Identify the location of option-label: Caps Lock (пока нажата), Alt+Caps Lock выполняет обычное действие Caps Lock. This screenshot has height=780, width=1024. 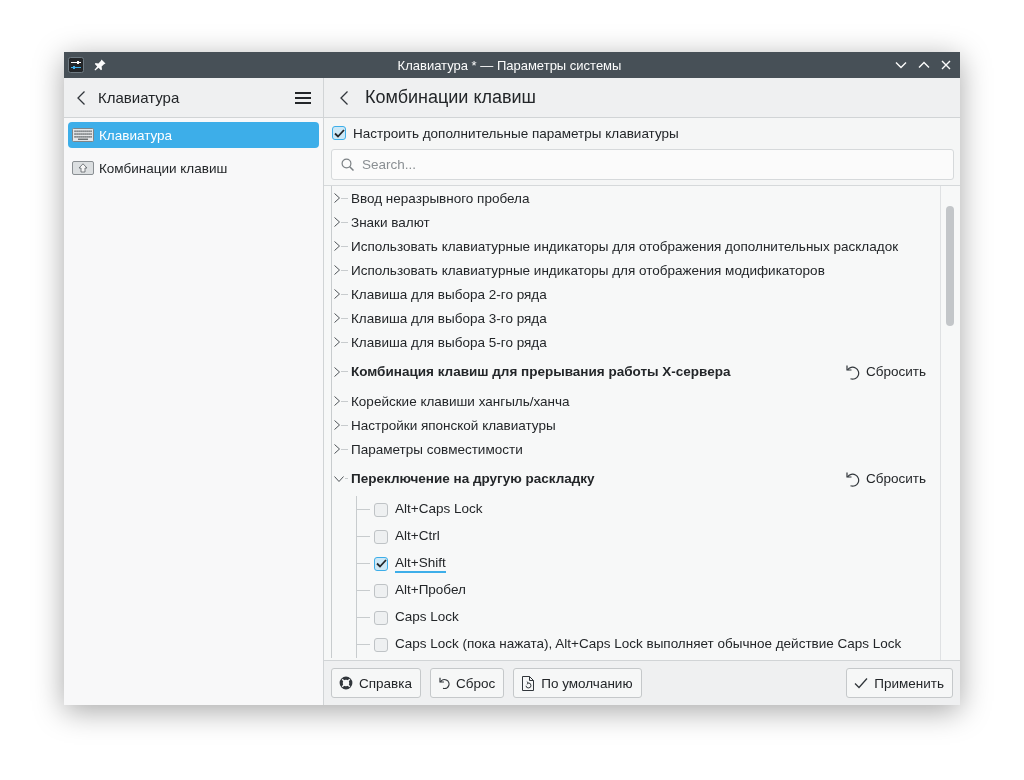
(648, 644).